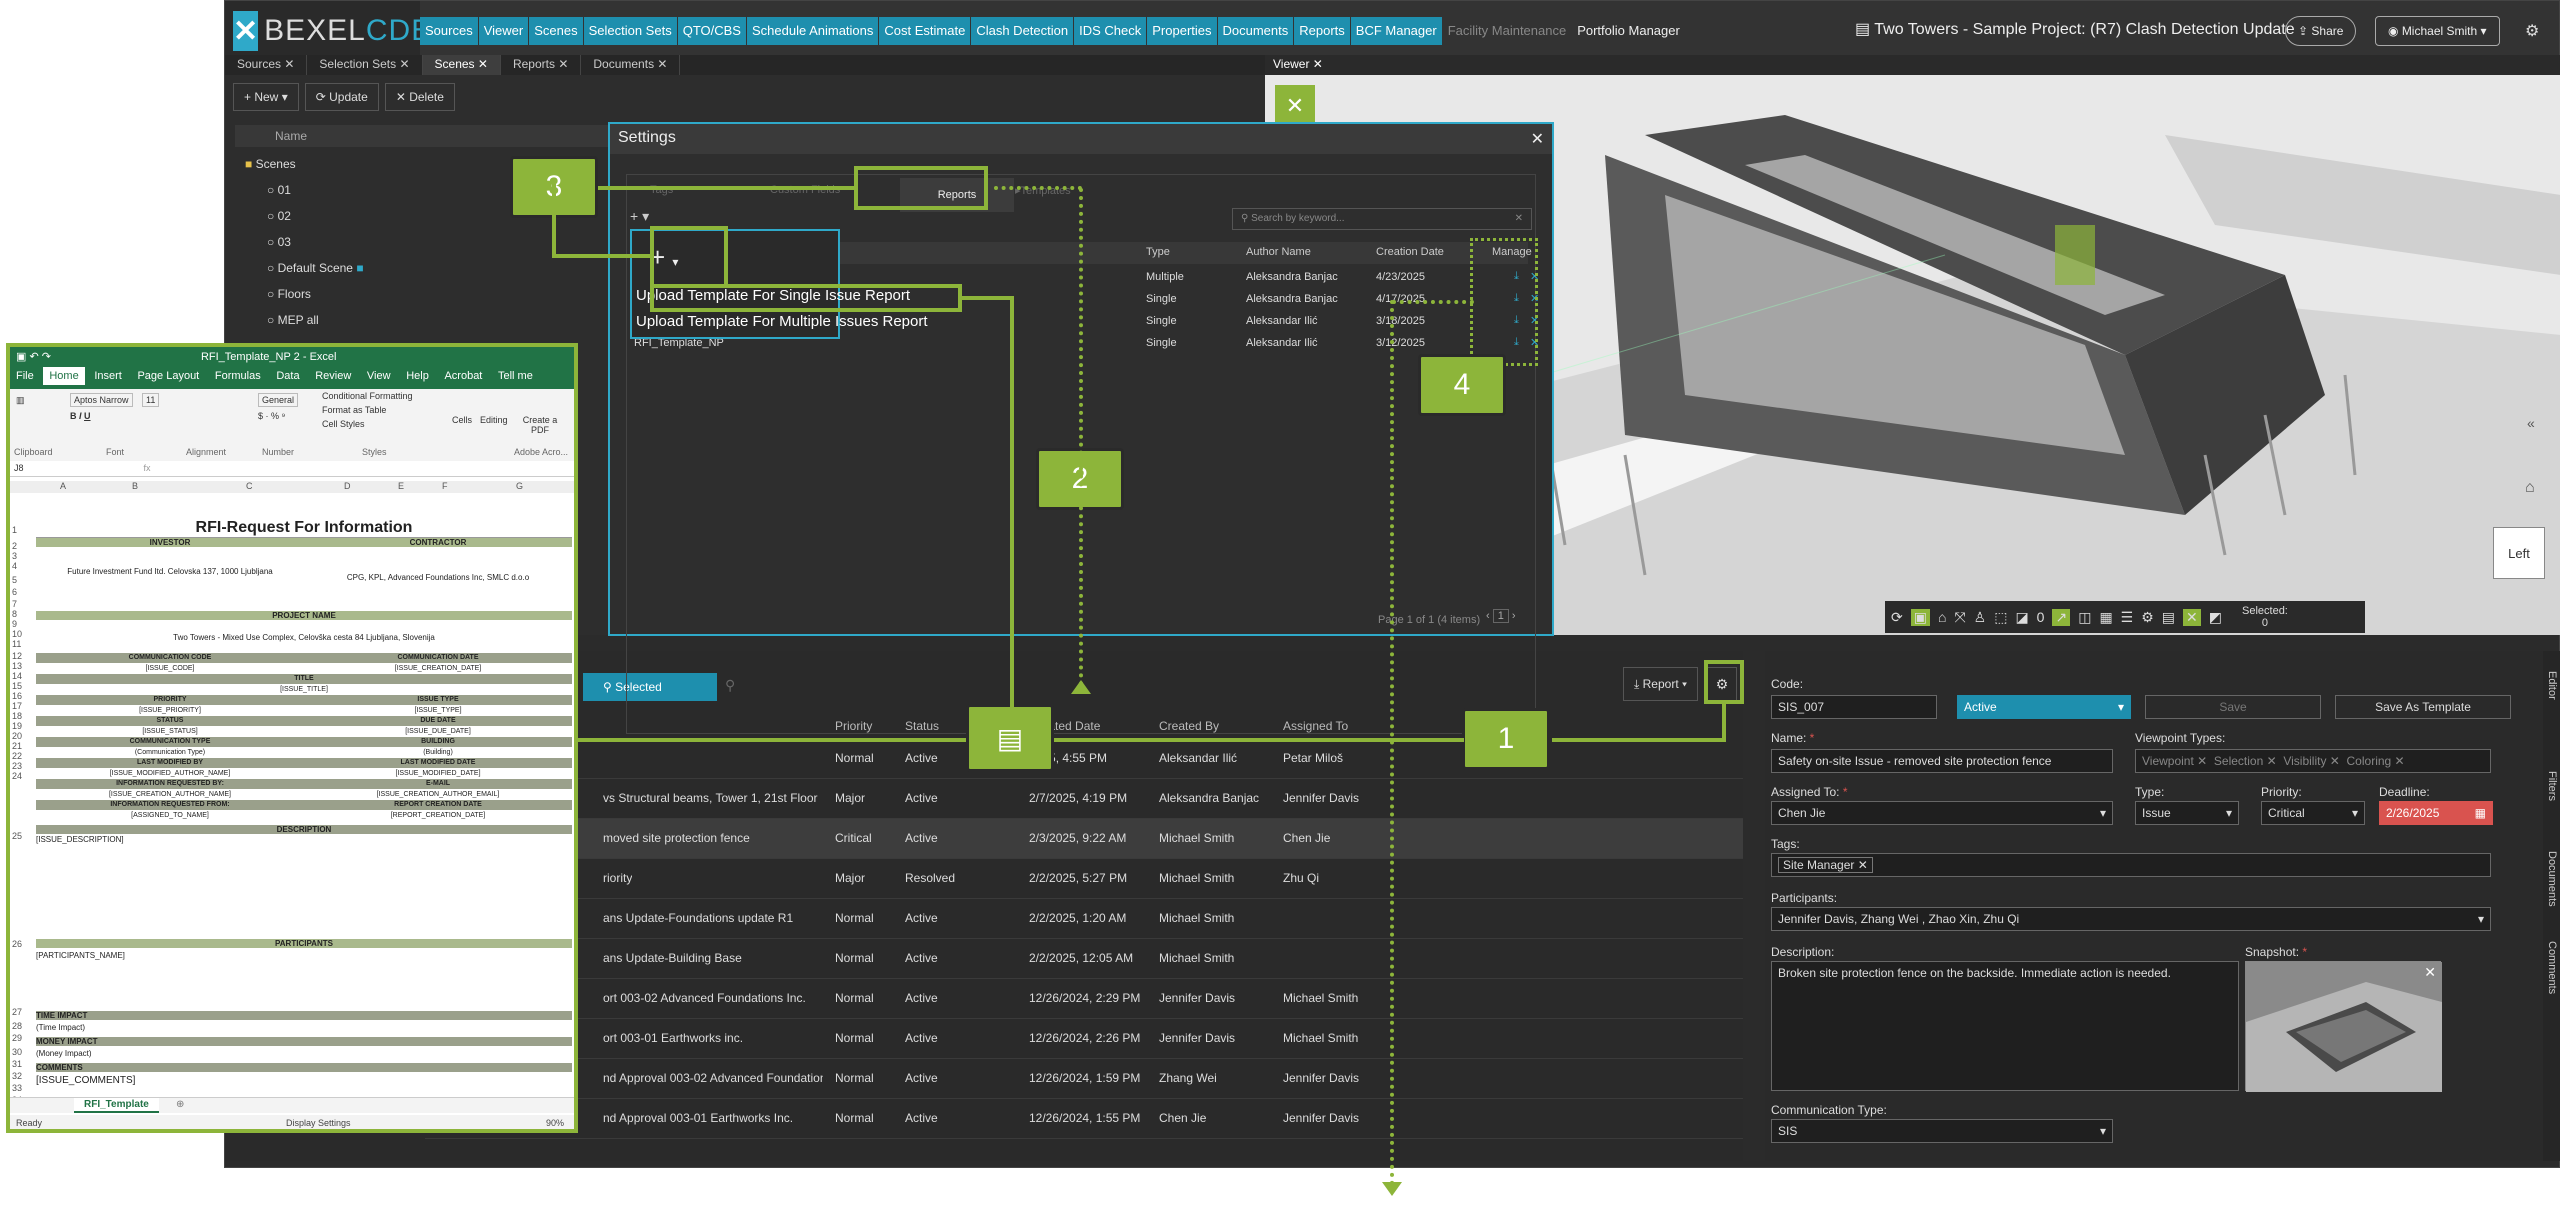 The width and height of the screenshot is (2560, 1208). Describe the element at coordinates (17, 1052) in the screenshot. I see `row-number: 30` at that location.